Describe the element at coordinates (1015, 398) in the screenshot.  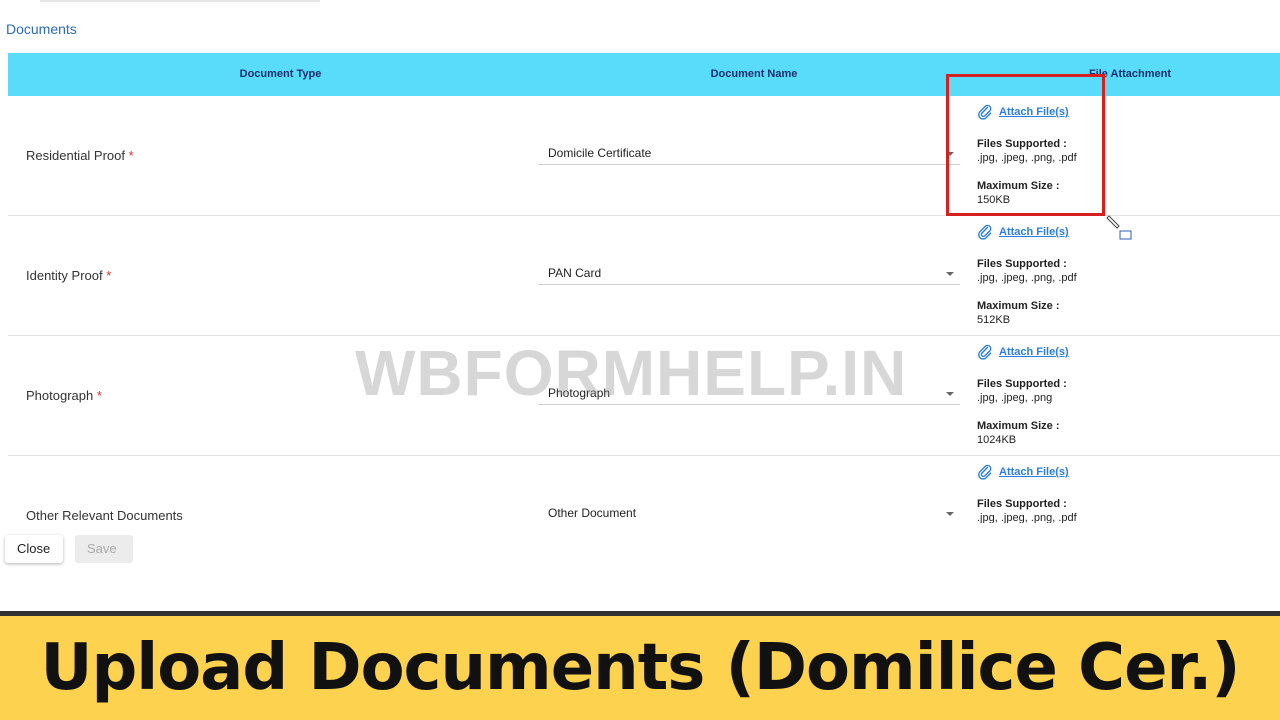
I see `files-supported-value: .jpg, .jpeg, .png` at that location.